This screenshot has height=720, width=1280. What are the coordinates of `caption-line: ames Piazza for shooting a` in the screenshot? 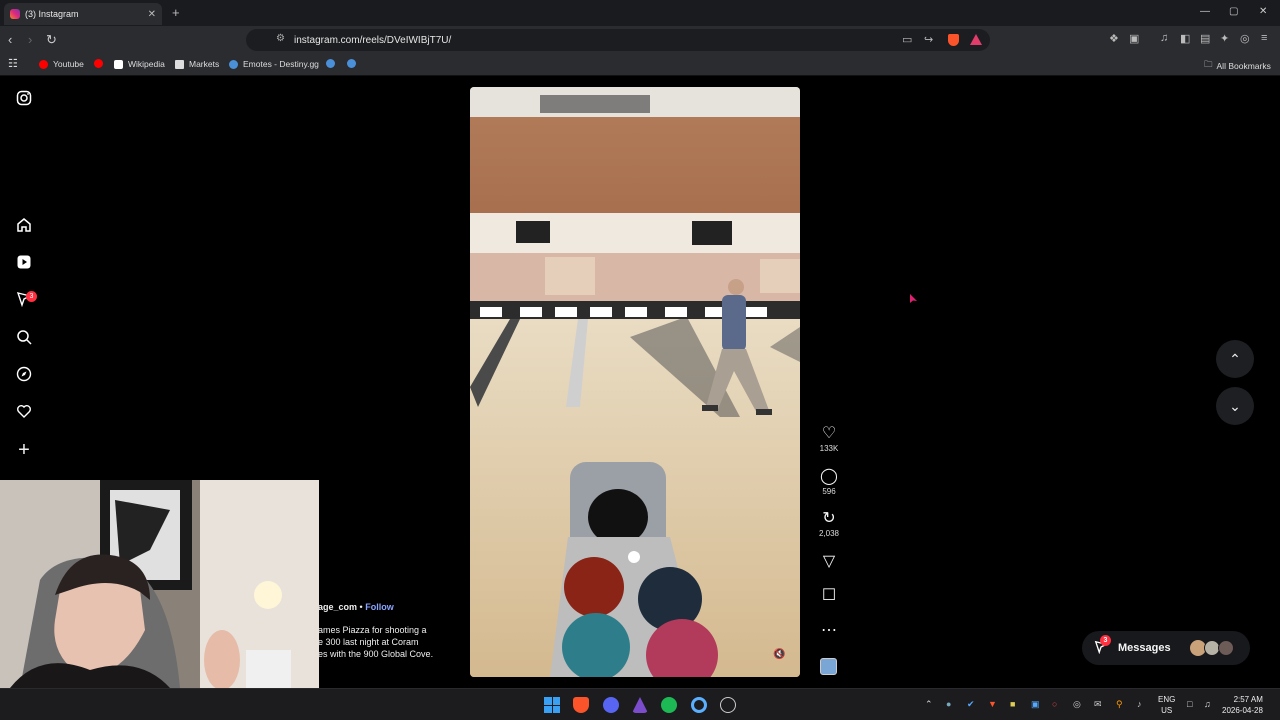 It's located at (372, 630).